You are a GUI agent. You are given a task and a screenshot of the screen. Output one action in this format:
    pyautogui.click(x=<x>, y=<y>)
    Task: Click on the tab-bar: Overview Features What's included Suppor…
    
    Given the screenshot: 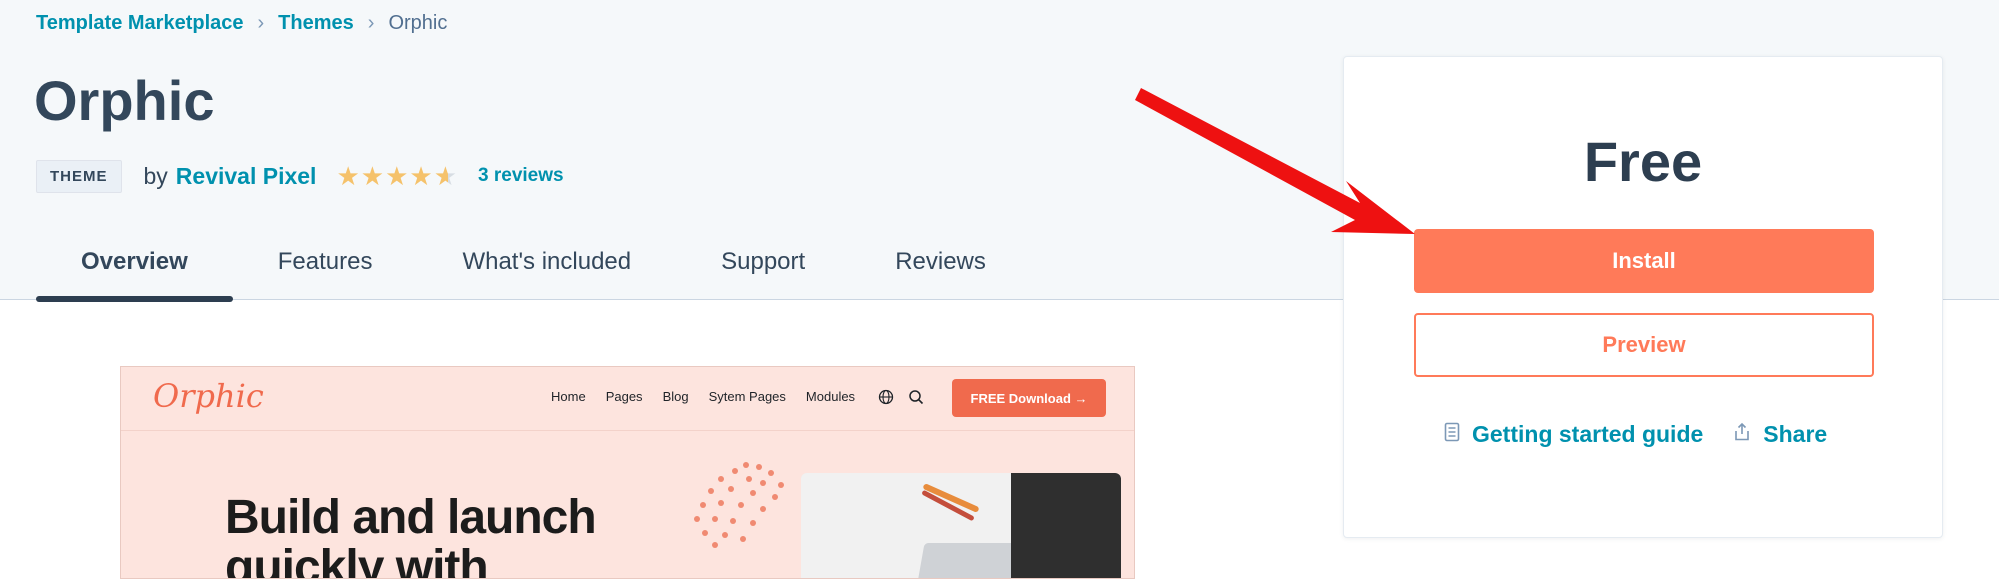 What is the action you would take?
    pyautogui.click(x=533, y=271)
    